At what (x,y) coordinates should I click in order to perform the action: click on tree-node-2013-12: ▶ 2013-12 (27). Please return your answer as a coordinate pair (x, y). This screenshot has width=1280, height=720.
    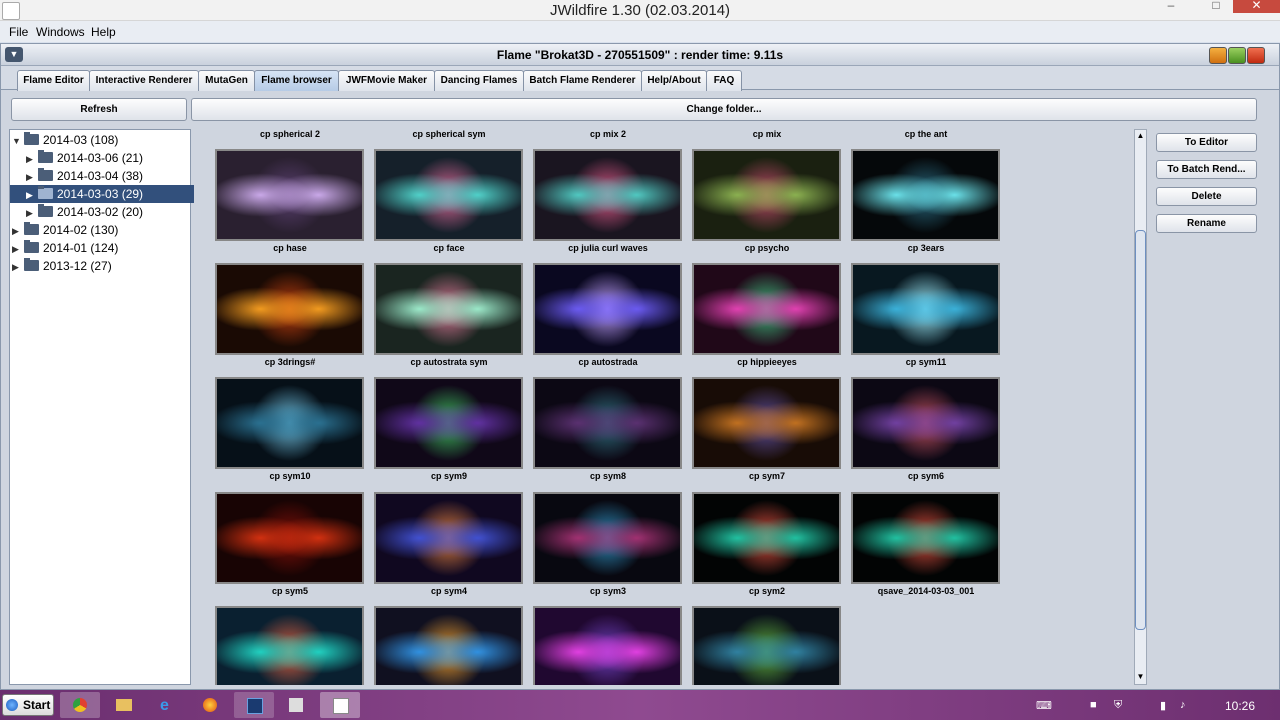
    Looking at the image, I should click on (62, 266).